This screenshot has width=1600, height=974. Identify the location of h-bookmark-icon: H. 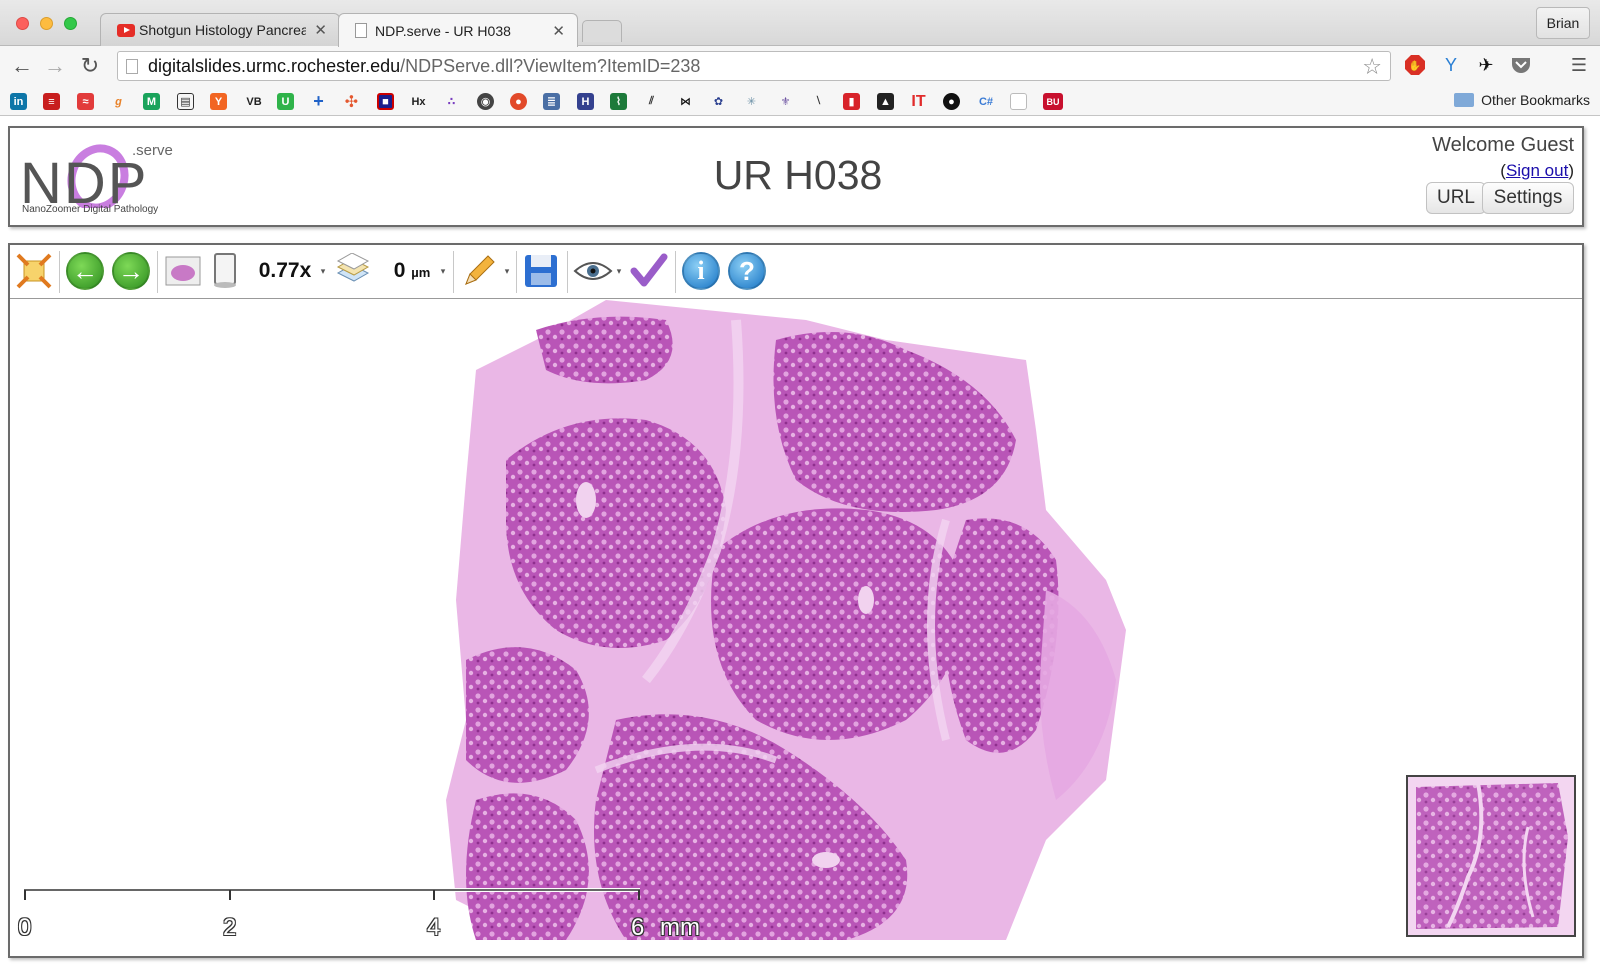
(585, 101).